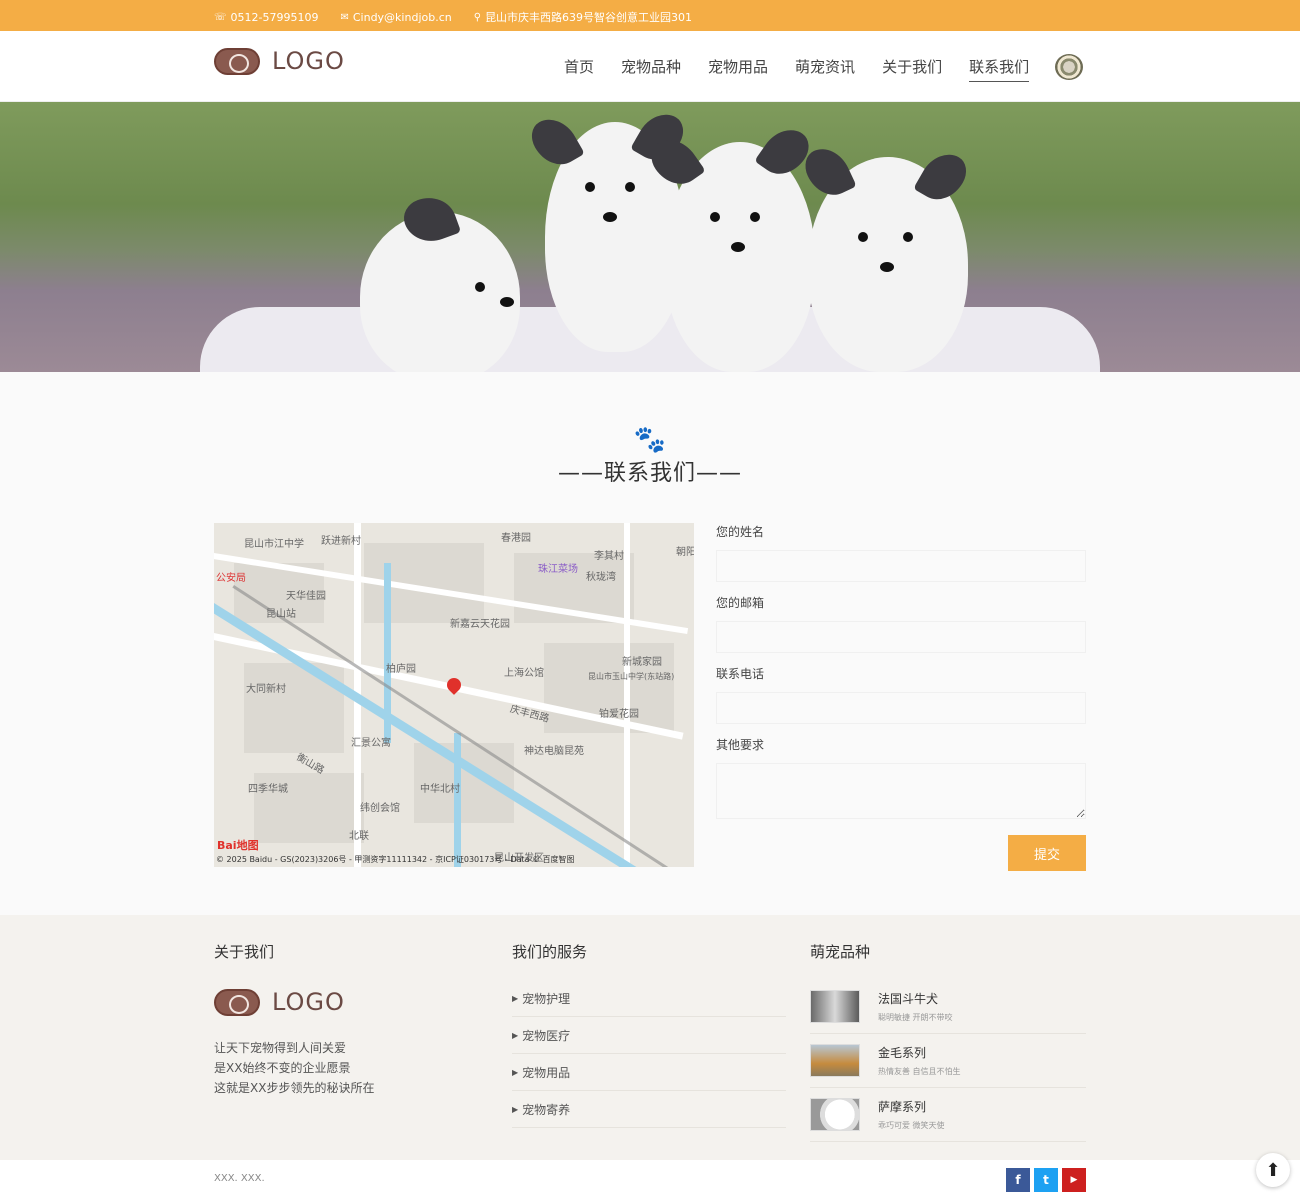 This screenshot has height=1200, width=1300. Describe the element at coordinates (579, 69) in the screenshot. I see `nav-item-home: 首页` at that location.